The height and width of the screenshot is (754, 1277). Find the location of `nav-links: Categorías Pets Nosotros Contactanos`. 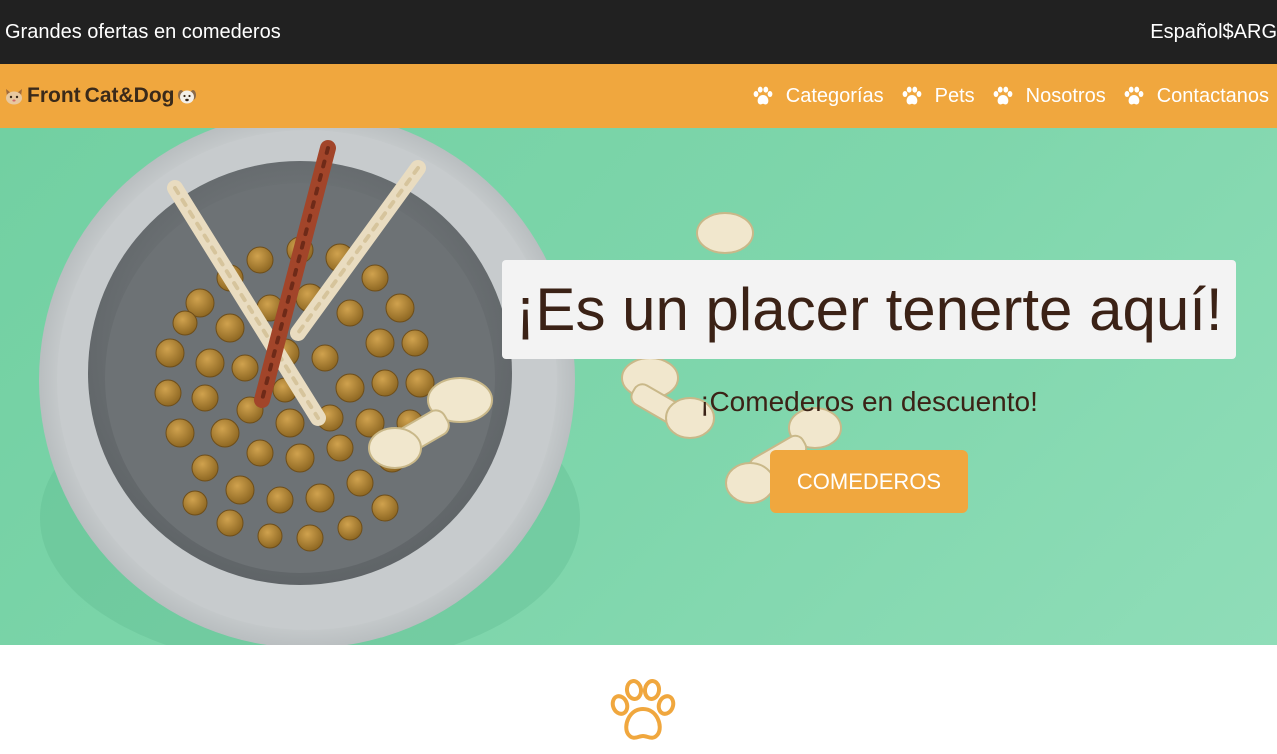

nav-links: Categorías Pets Nosotros Contactanos is located at coordinates (1006, 96).